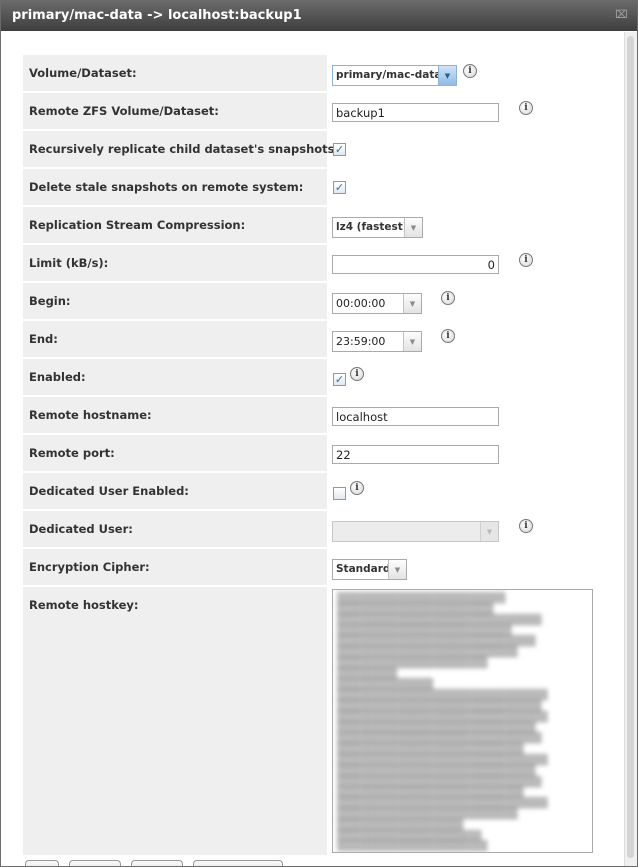 This screenshot has height=867, width=638. Describe the element at coordinates (339, 149) in the screenshot. I see `recursive-checkbox: ✓` at that location.